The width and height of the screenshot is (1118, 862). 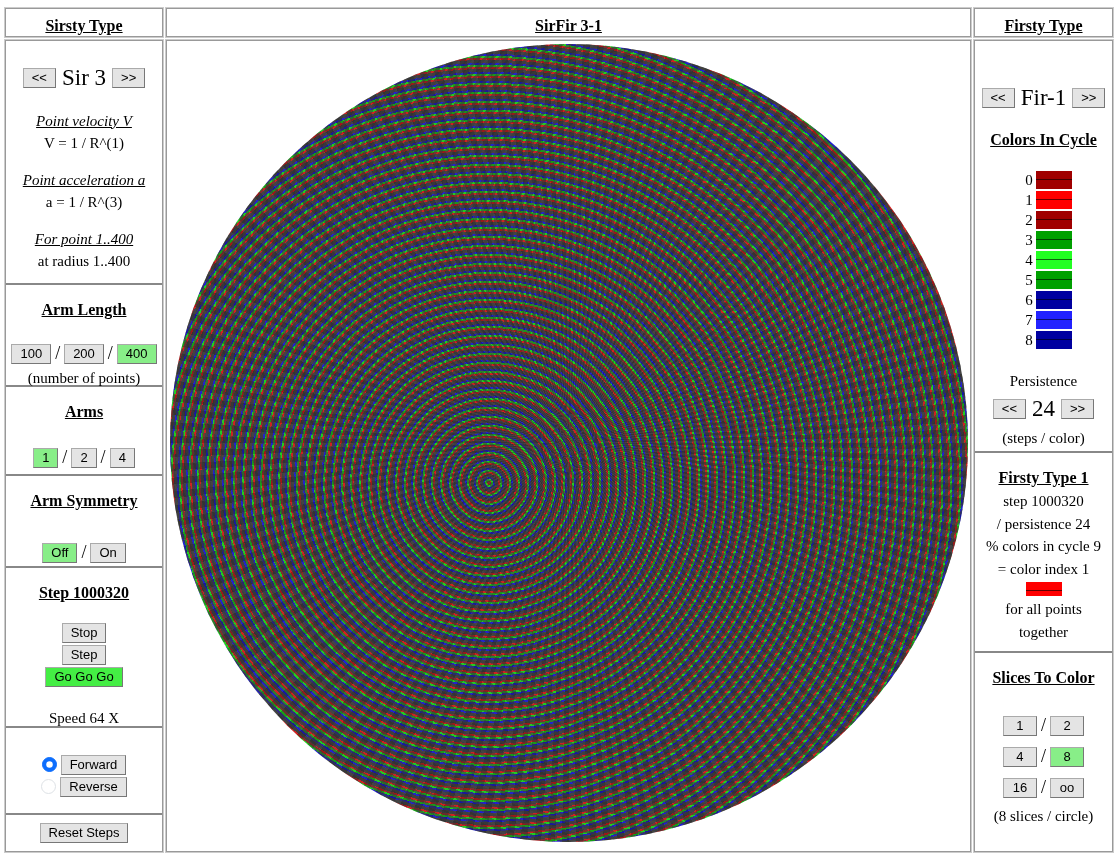 I want to click on section-title: Slices To Color, so click(x=1043, y=678).